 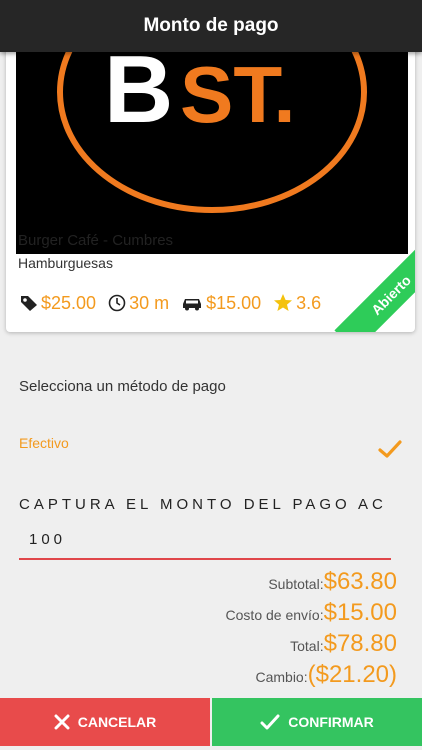 What do you see at coordinates (234, 302) in the screenshot?
I see `delivery-value: $15.00` at bounding box center [234, 302].